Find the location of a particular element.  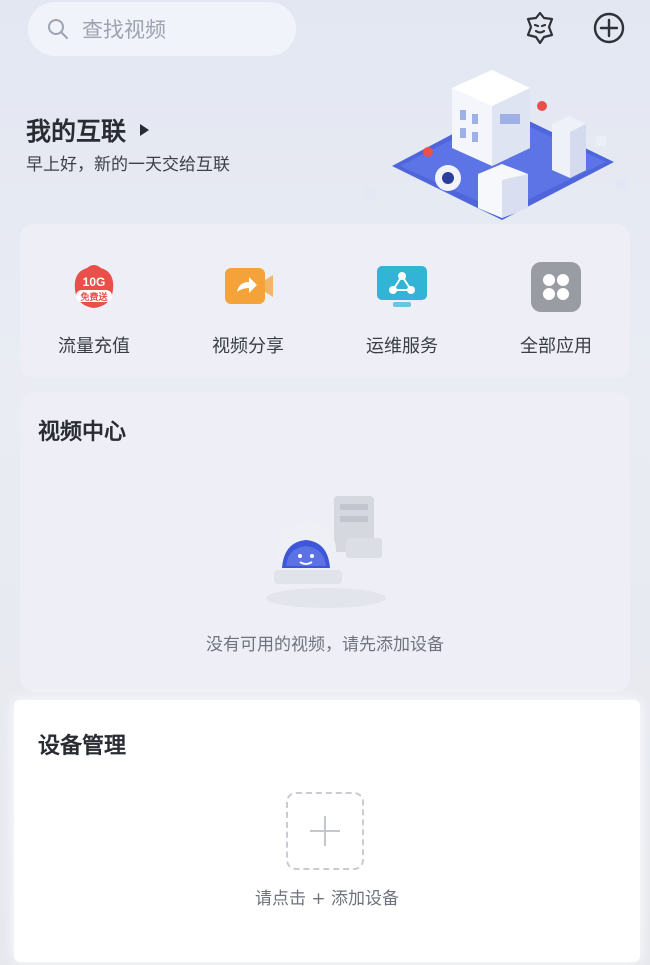

video-center-title: 视频中心 is located at coordinates (82, 432).